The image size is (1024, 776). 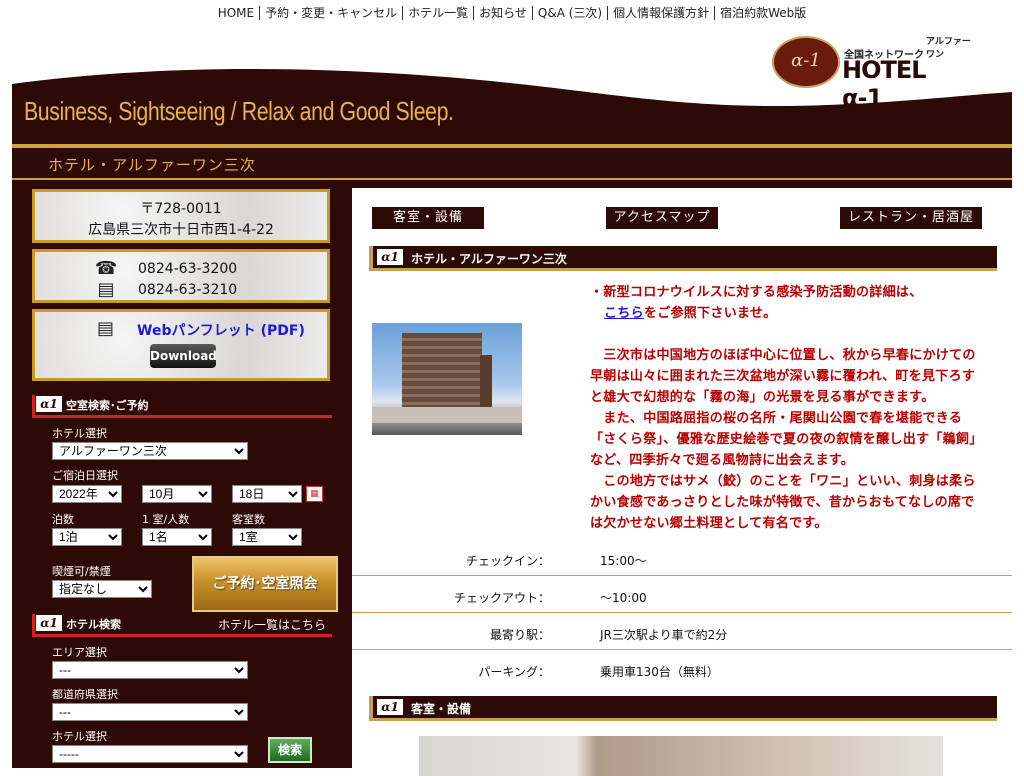 I want to click on fax-number: 0824-63-3210, so click(x=188, y=290).